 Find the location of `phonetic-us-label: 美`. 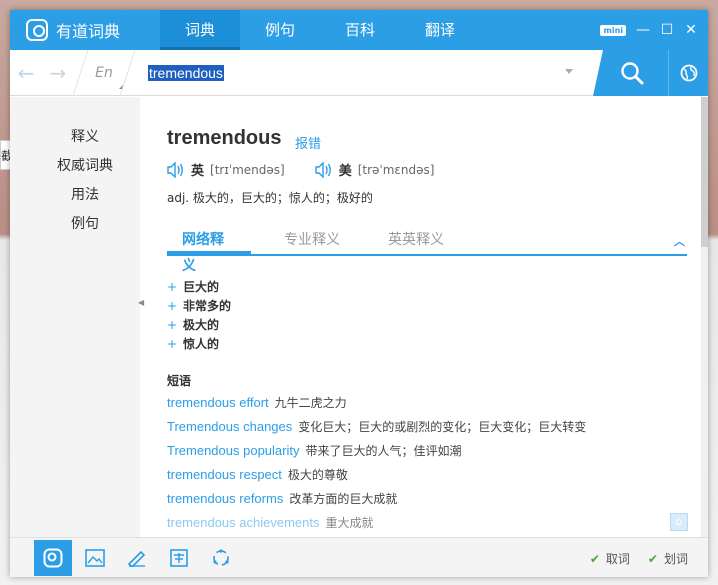

phonetic-us-label: 美 is located at coordinates (345, 171).